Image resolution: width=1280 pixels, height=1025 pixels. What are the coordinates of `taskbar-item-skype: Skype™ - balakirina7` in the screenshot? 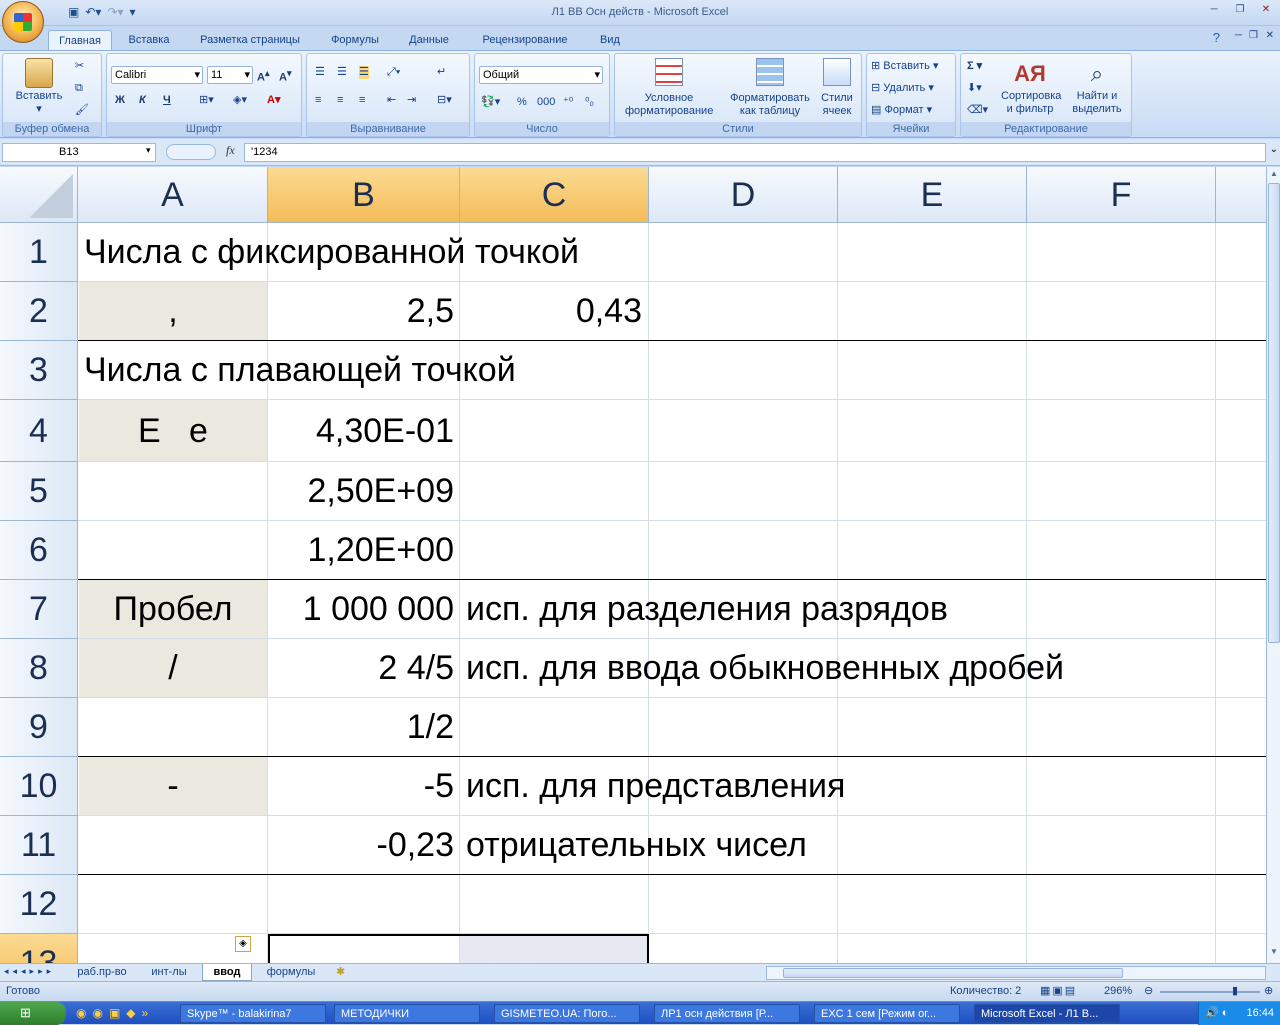 It's located at (253, 1013).